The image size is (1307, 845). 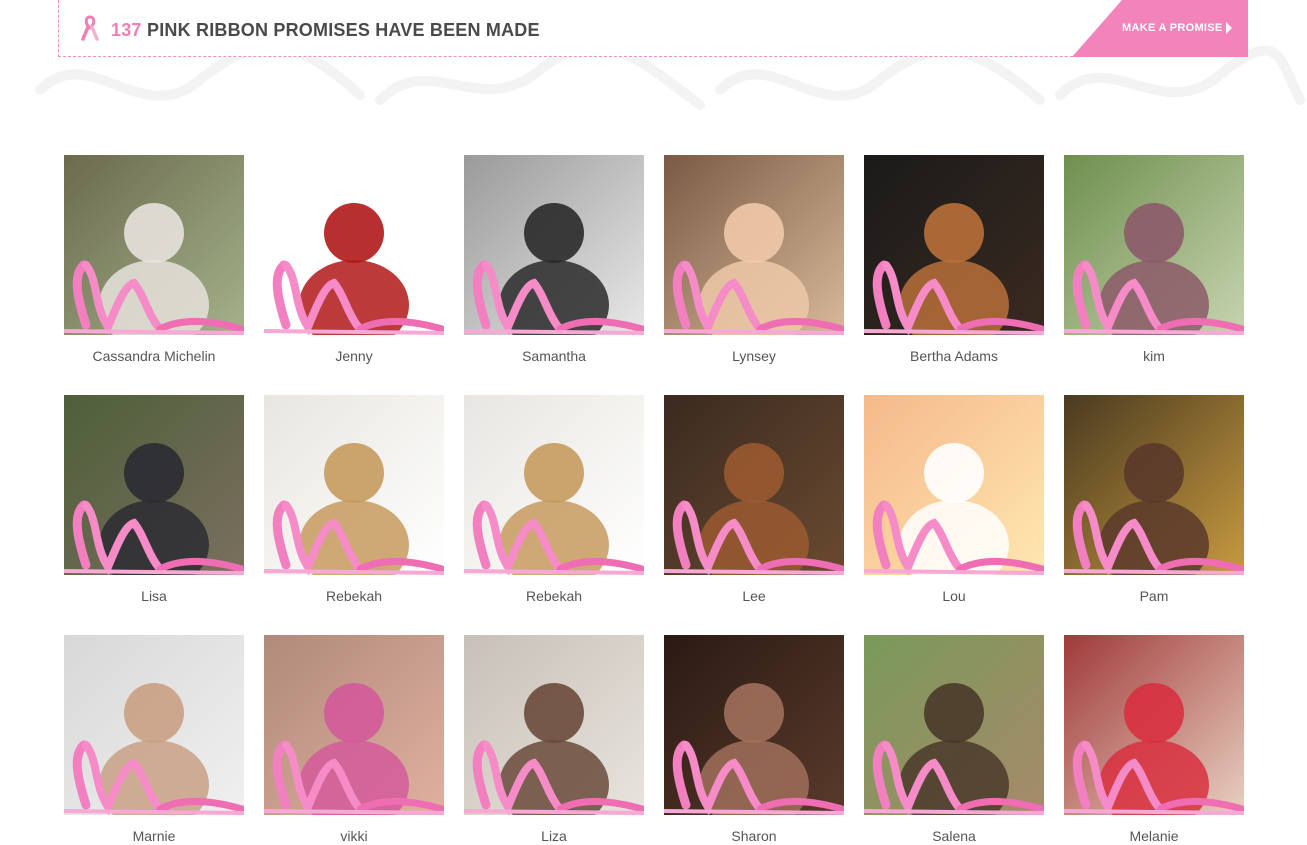 What do you see at coordinates (154, 356) in the screenshot?
I see `promise-name: Cassandra Michelin` at bounding box center [154, 356].